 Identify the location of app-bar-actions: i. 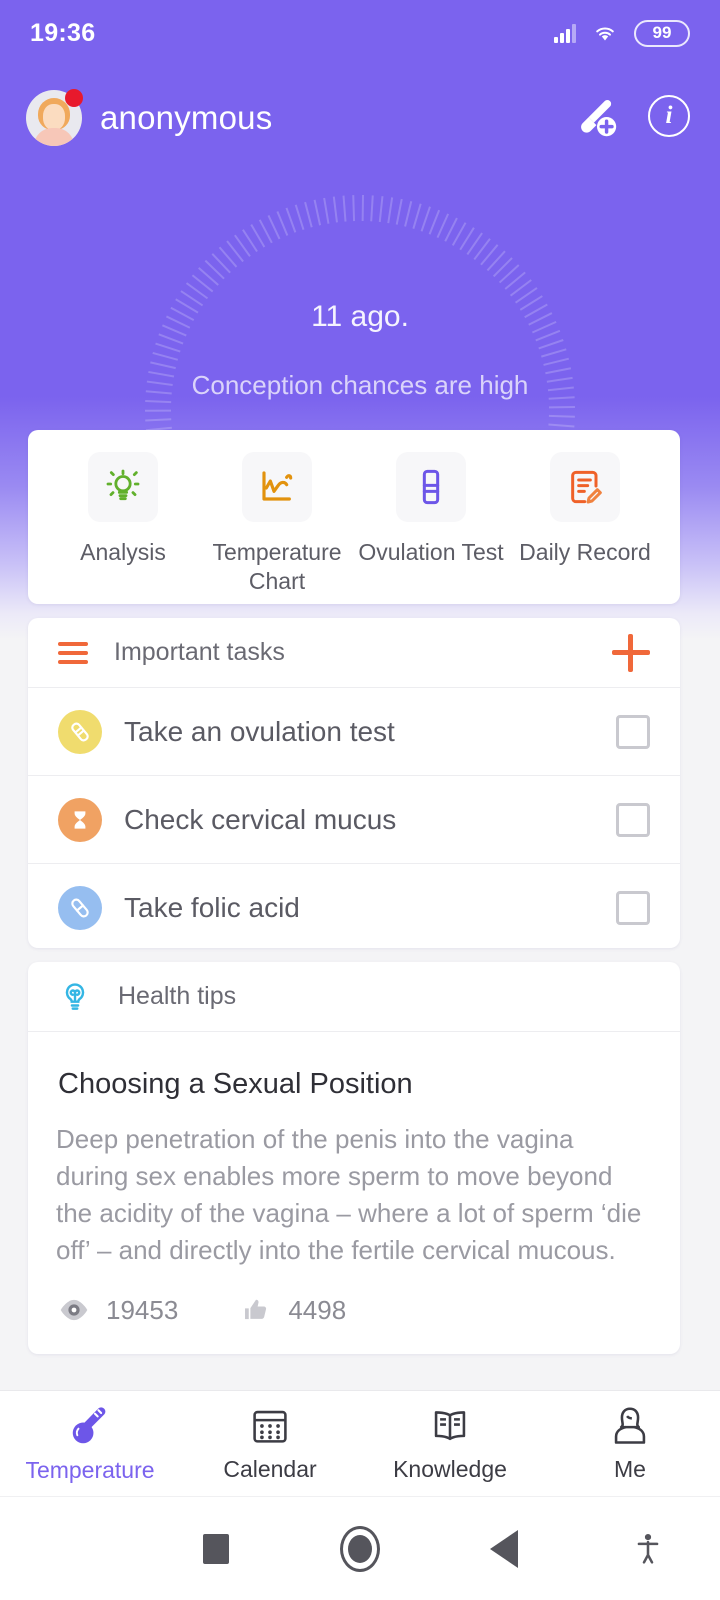
(634, 118).